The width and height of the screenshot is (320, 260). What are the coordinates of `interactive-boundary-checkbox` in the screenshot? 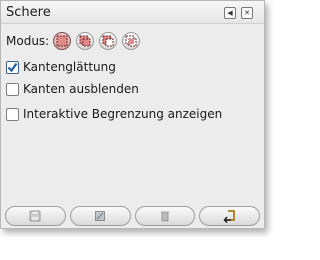 It's located at (12, 114).